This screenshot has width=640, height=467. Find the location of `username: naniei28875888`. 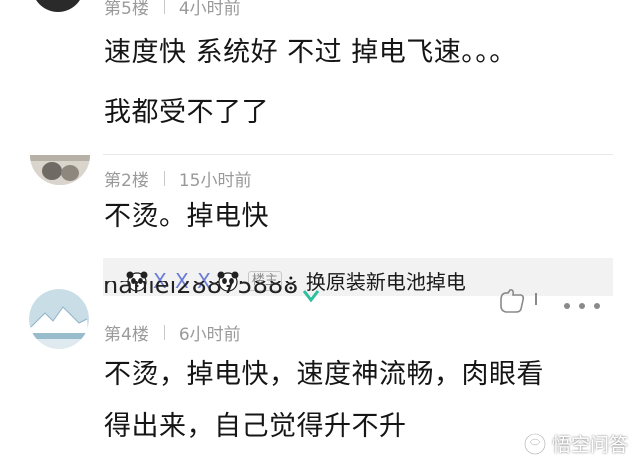

username: naniei28875888 is located at coordinates (200, 292).